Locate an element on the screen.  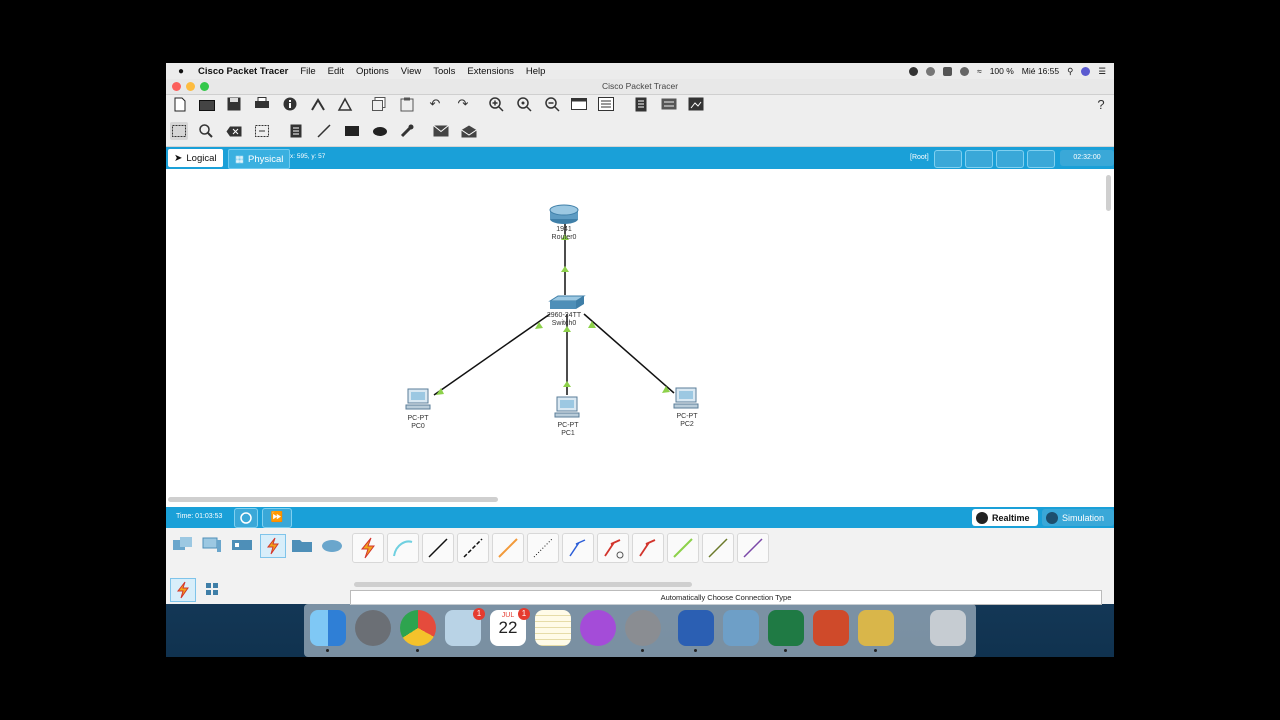
simulation-button: Simulation is located at coordinates (1078, 517).